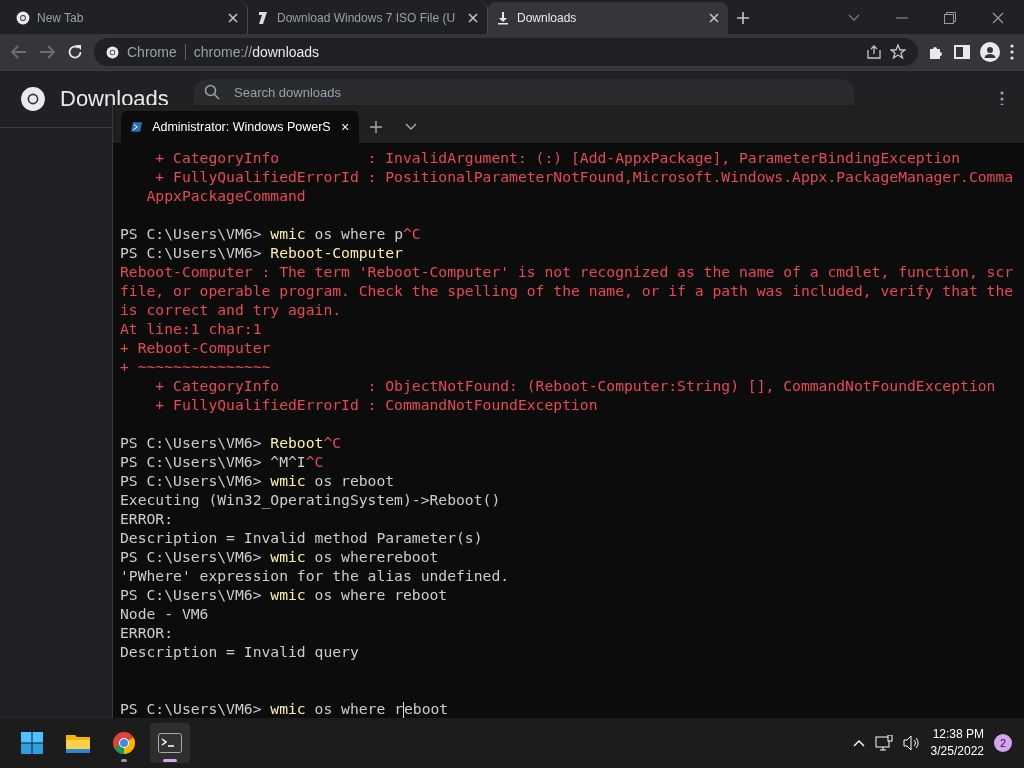  Describe the element at coordinates (567, 290) in the screenshot. I see `terminal-line: file, or operable program. Check the spelling of the name, or if a path was included, verify that the` at that location.